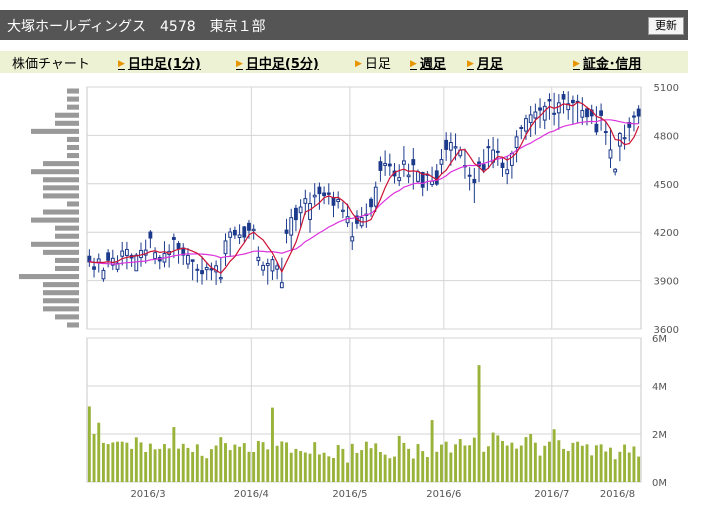 The image size is (701, 513). I want to click on x-tick-label: 2016/5, so click(349, 494).